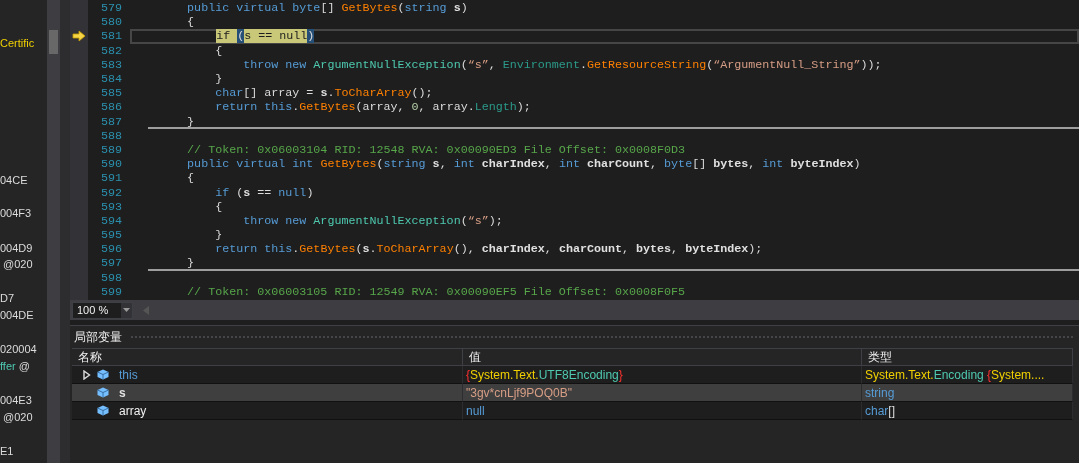  Describe the element at coordinates (17, 315) in the screenshot. I see `truncated-text: 004DE` at that location.